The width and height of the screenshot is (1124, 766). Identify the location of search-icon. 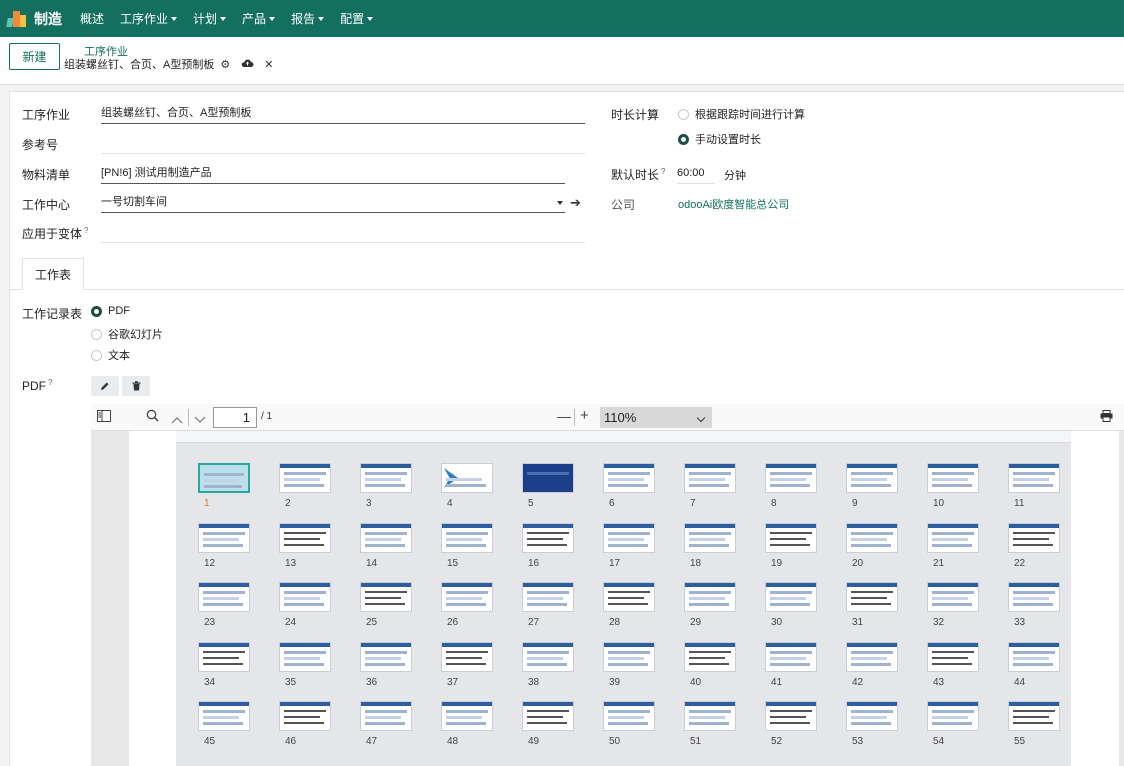
(152, 417).